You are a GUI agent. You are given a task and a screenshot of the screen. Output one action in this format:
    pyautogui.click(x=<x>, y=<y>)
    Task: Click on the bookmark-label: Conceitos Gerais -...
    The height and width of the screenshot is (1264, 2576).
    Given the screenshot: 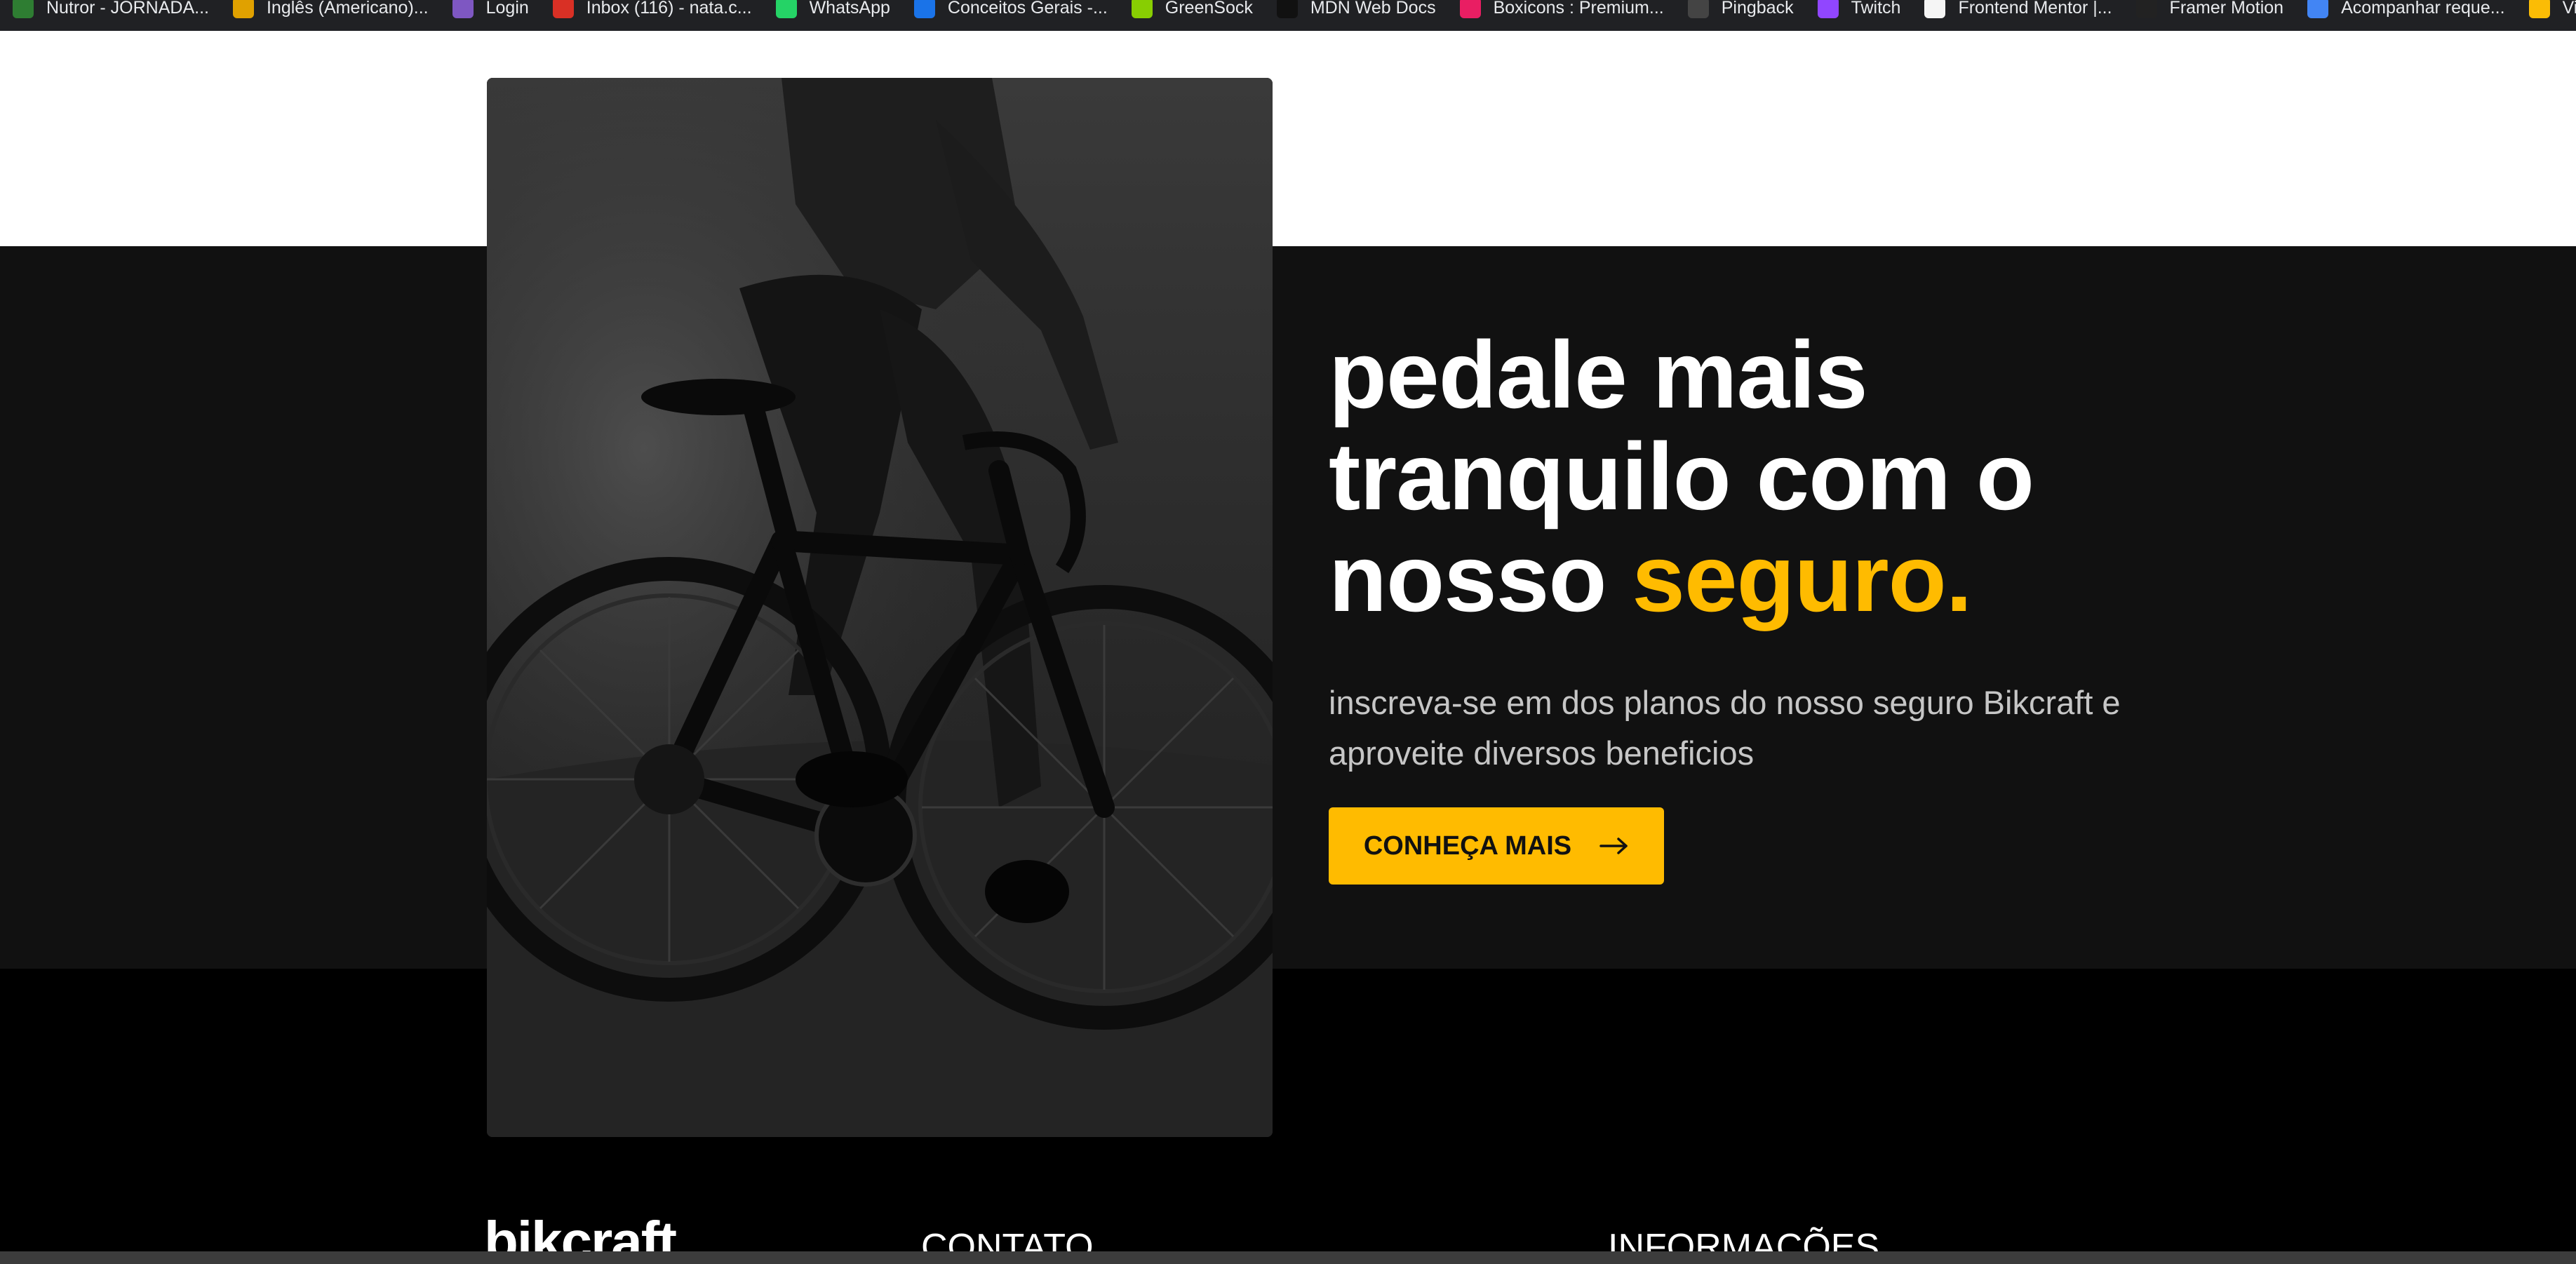 What is the action you would take?
    pyautogui.click(x=1027, y=9)
    